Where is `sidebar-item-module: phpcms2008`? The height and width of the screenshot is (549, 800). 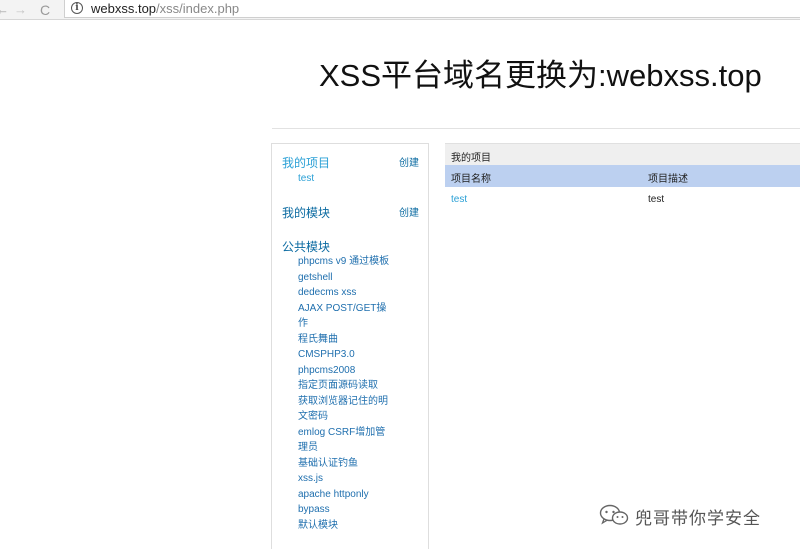
sidebar-item-module: phpcms2008 is located at coordinates (326, 371).